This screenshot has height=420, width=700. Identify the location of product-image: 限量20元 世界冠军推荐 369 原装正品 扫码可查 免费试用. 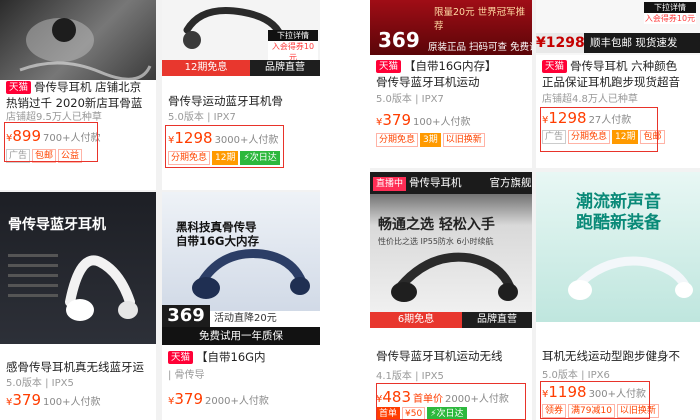
(451, 27).